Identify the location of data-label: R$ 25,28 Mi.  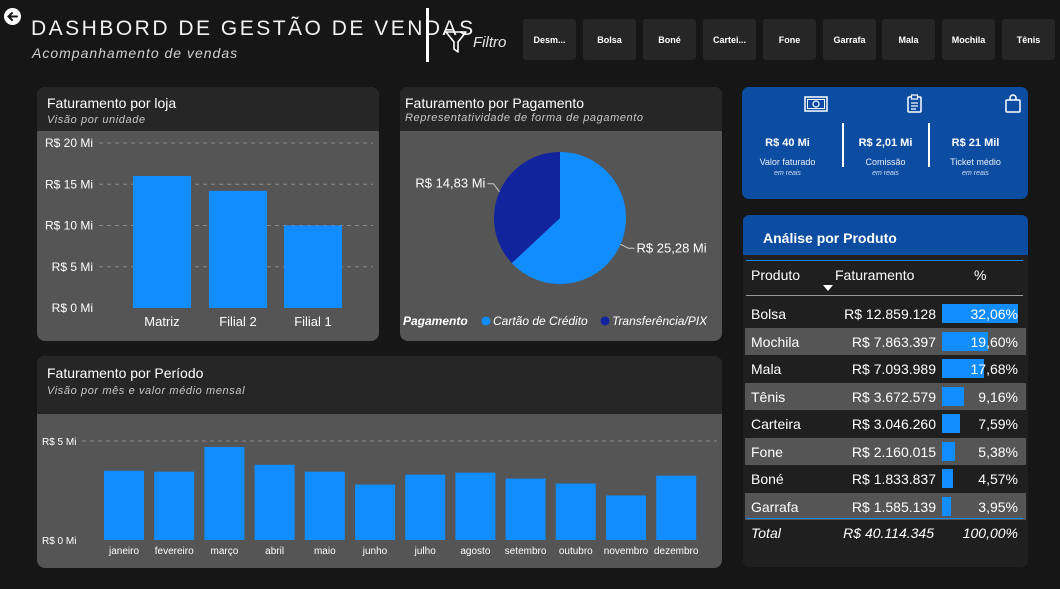
(672, 247).